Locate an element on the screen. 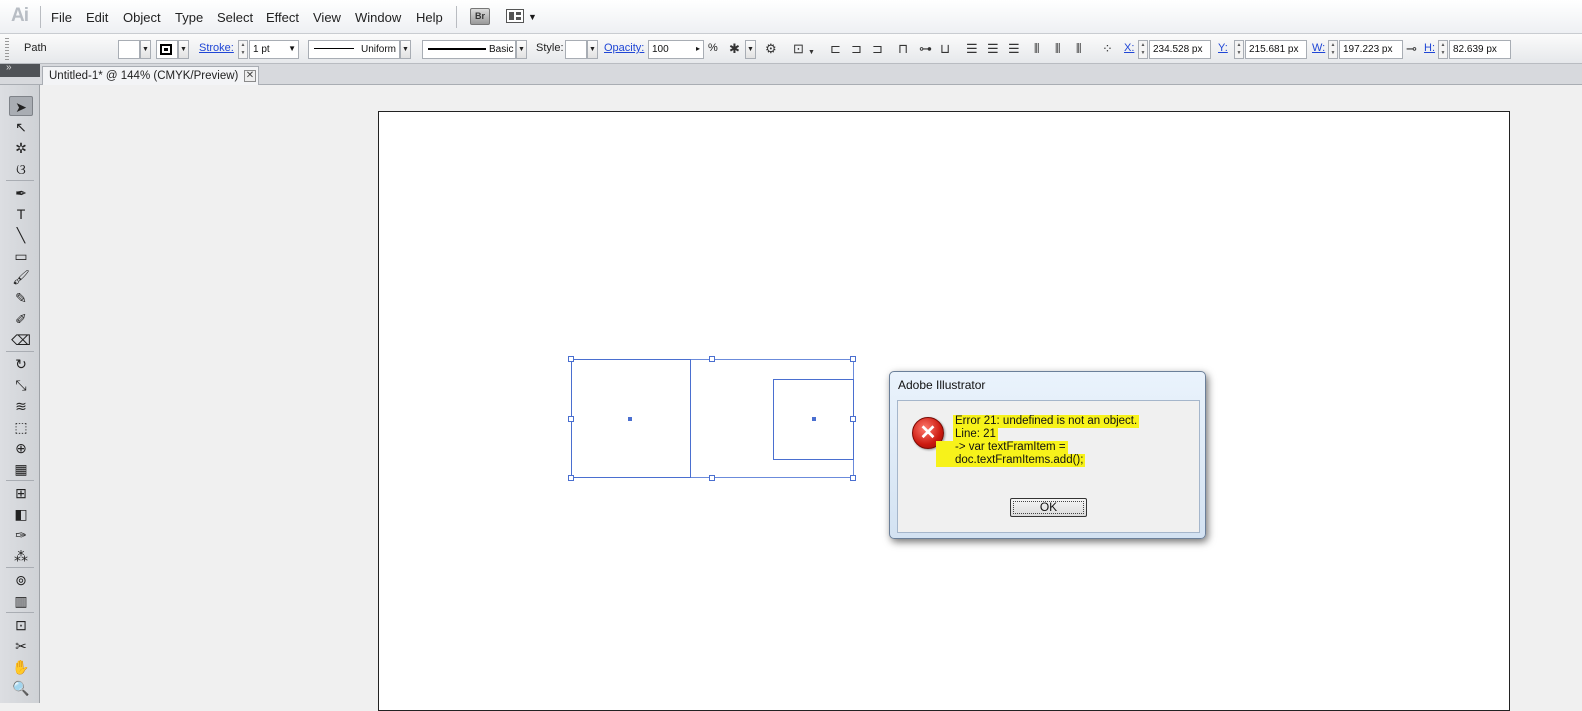 Image resolution: width=1582 pixels, height=711 pixels. toolbox-header: » is located at coordinates (20, 69).